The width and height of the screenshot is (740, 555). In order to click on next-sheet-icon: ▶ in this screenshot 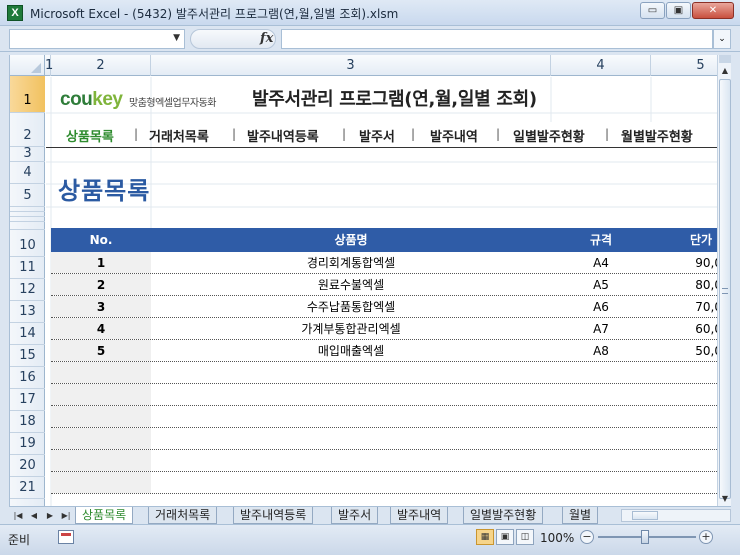, I will do `click(50, 515)`.